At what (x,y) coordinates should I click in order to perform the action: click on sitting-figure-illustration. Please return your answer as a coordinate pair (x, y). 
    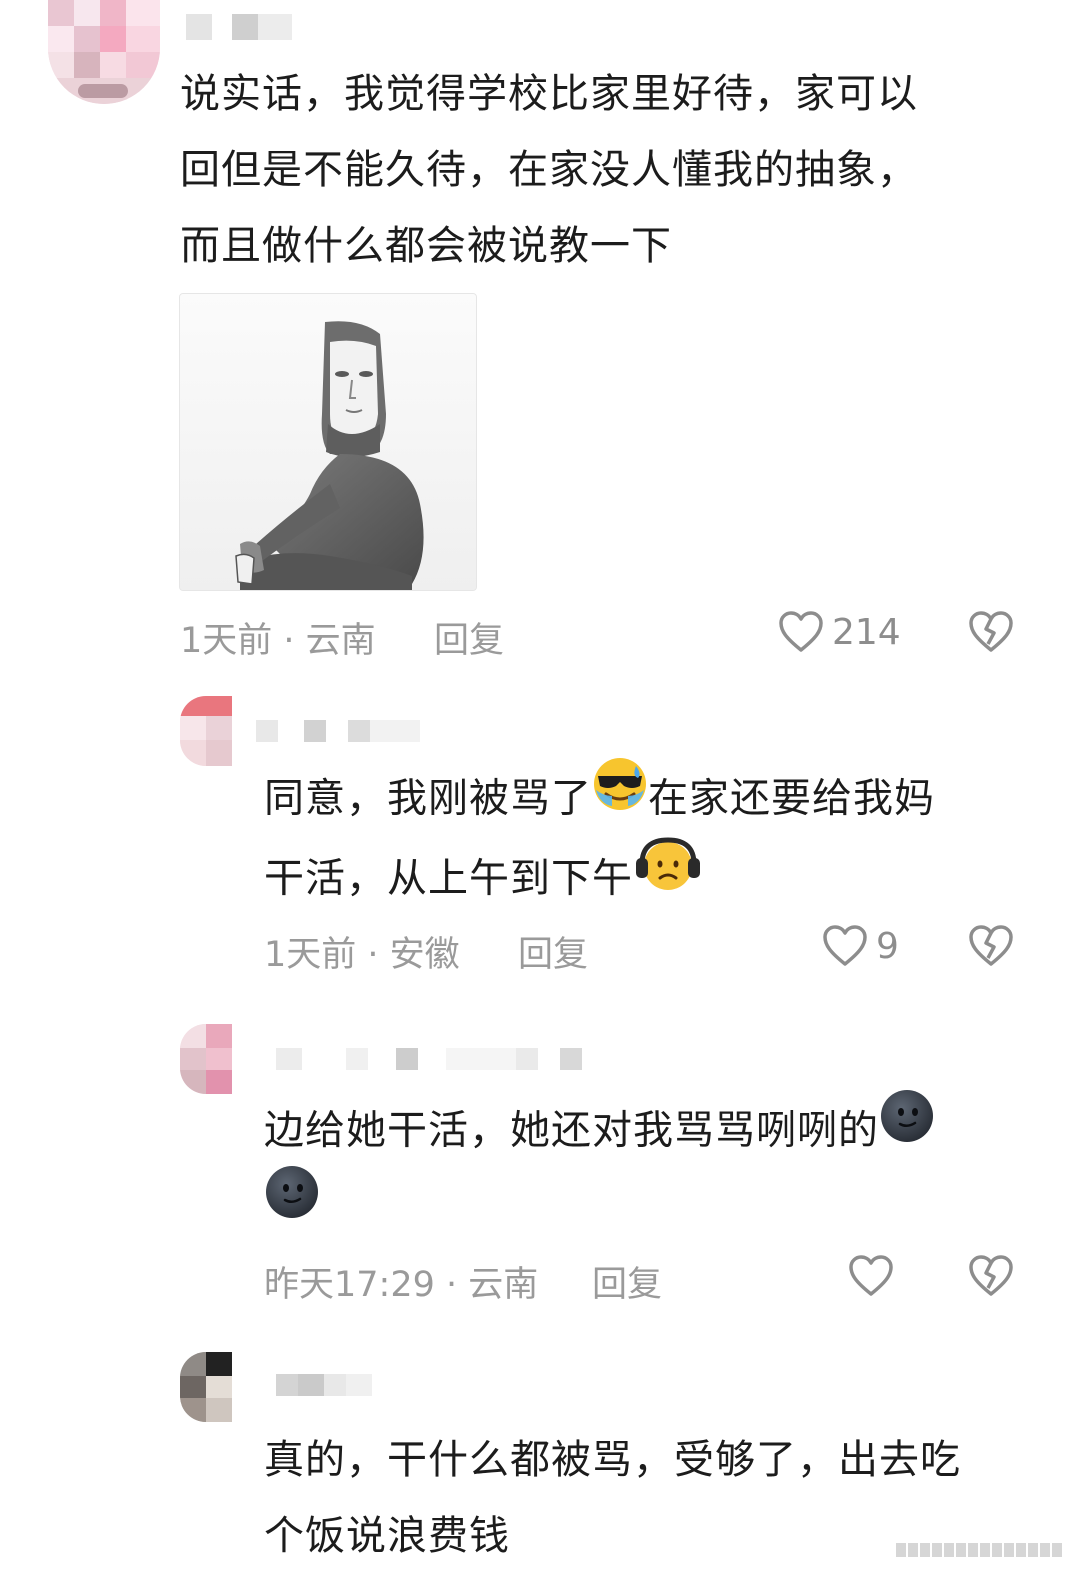
    Looking at the image, I should click on (328, 442).